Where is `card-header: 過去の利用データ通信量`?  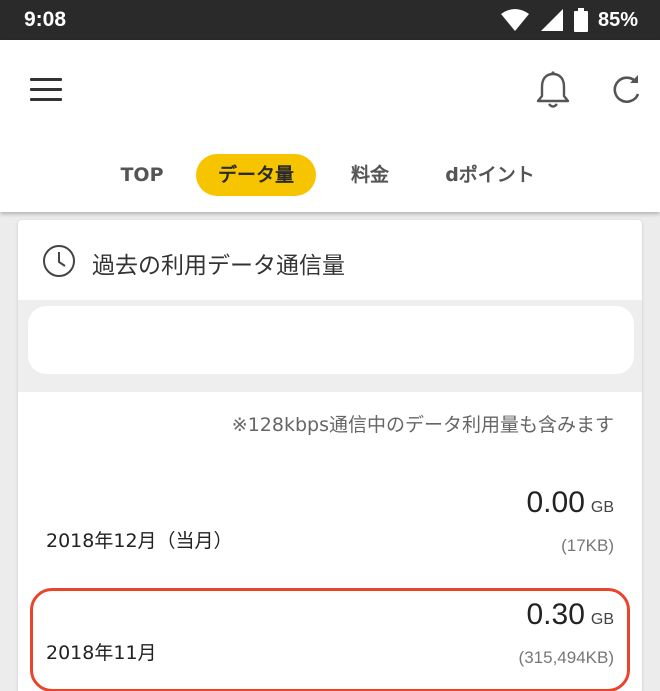 card-header: 過去の利用データ通信量 is located at coordinates (330, 260).